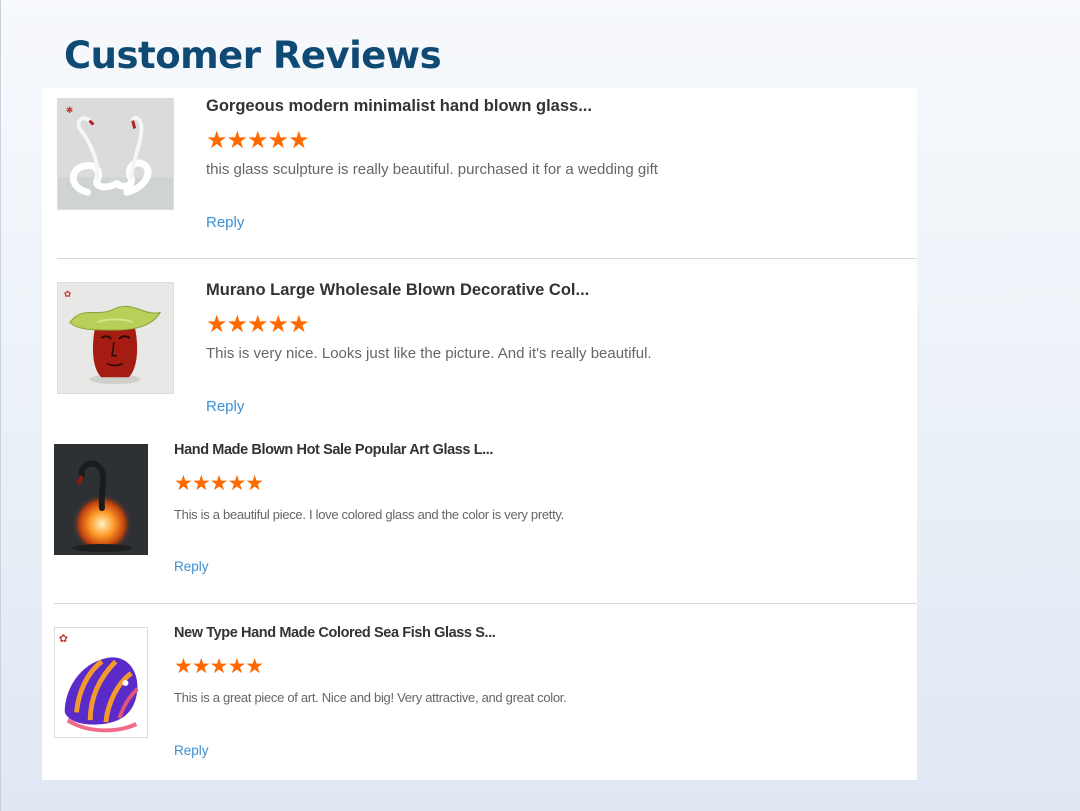  I want to click on product-thumbnail-glass-swans: ✱, so click(115, 154).